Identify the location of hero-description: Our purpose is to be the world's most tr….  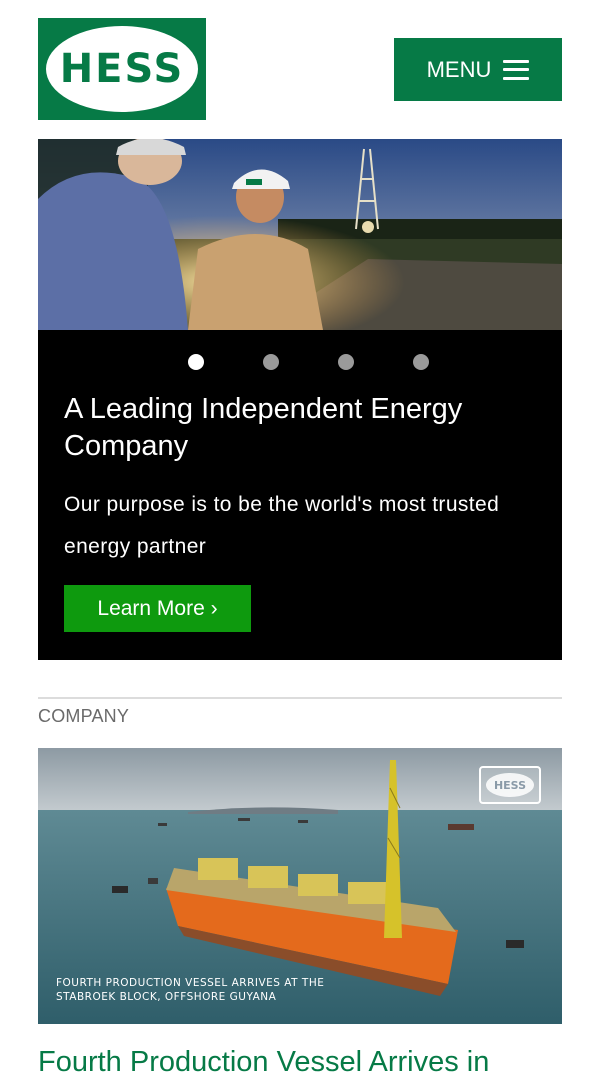
(282, 525).